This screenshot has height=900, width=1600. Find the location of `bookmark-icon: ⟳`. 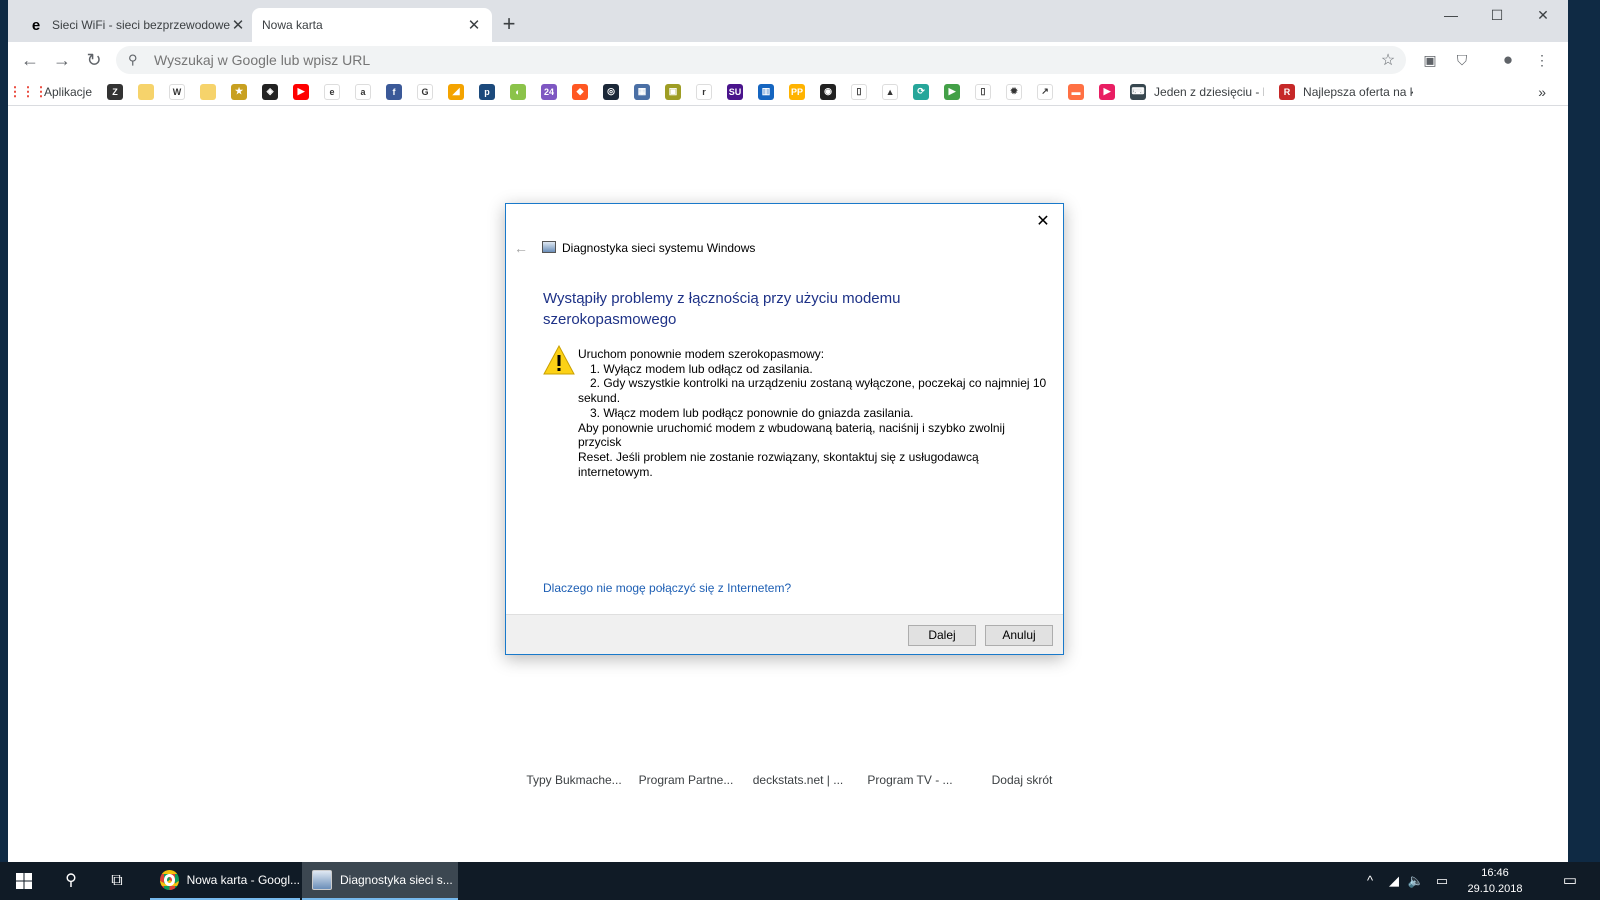

bookmark-icon: ⟳ is located at coordinates (921, 91).